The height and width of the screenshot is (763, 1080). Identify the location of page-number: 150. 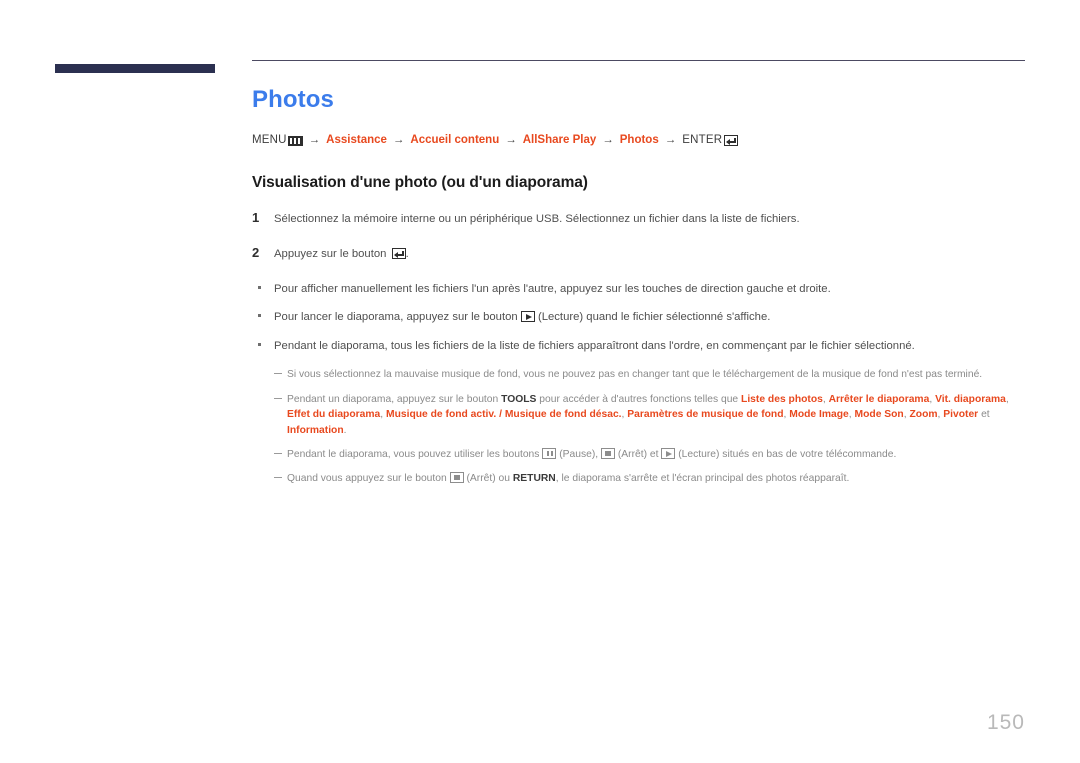
(1005, 722).